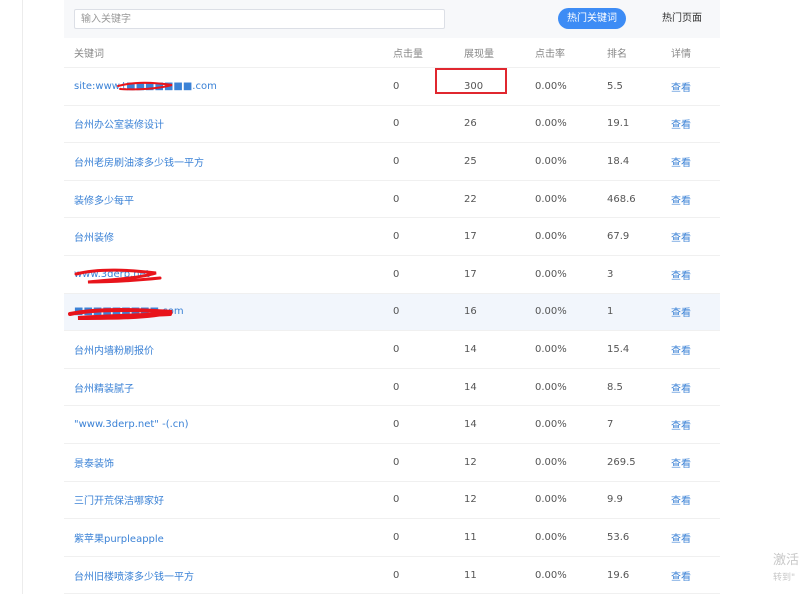  What do you see at coordinates (617, 54) in the screenshot?
I see `column-header-rank: 排名` at bounding box center [617, 54].